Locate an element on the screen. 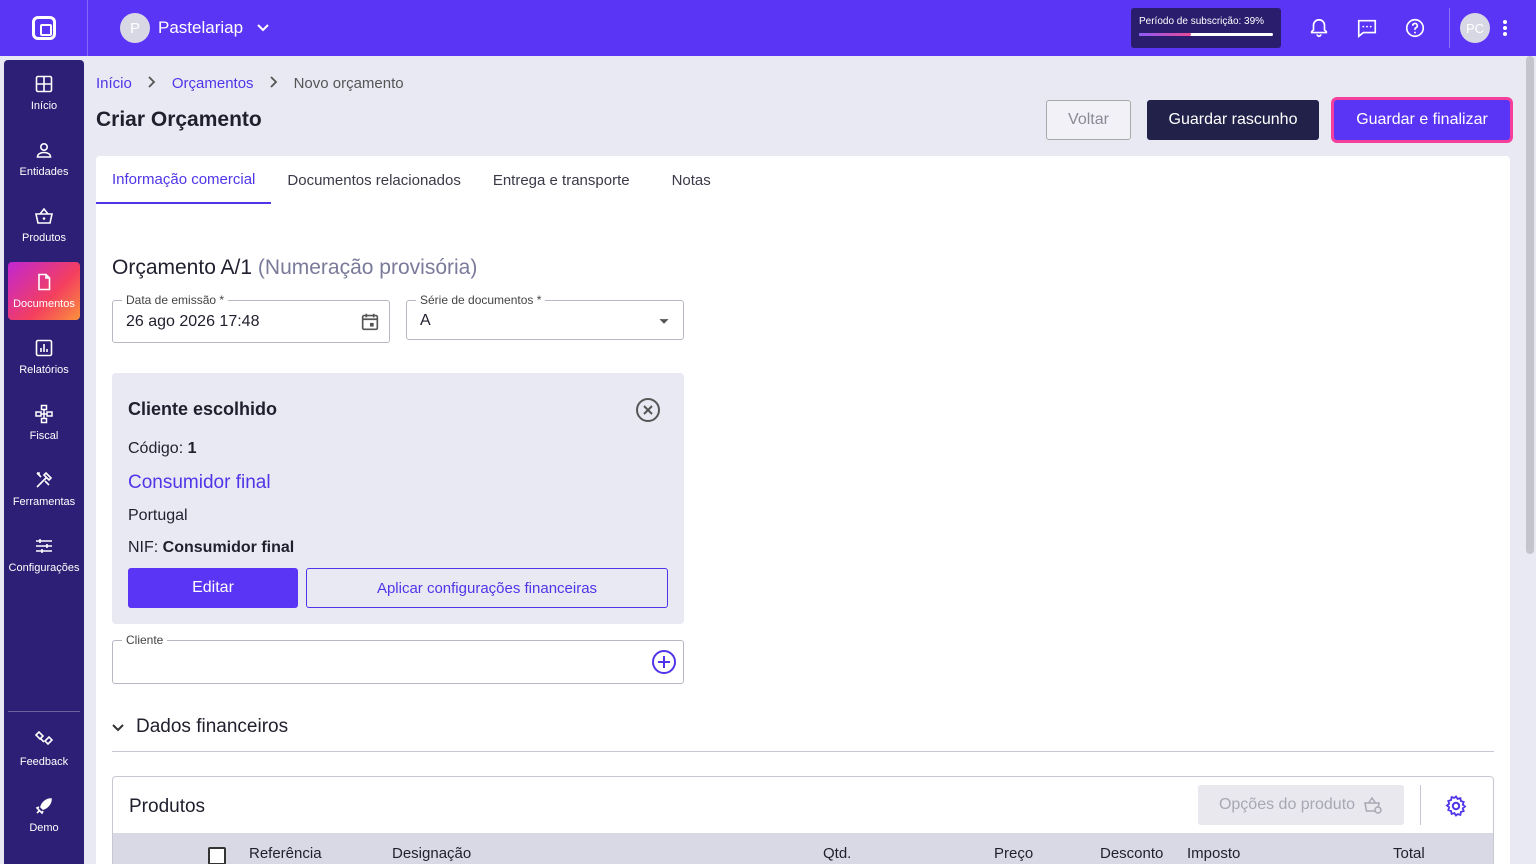  sidebar-item-label: Documentos is located at coordinates (44, 304).